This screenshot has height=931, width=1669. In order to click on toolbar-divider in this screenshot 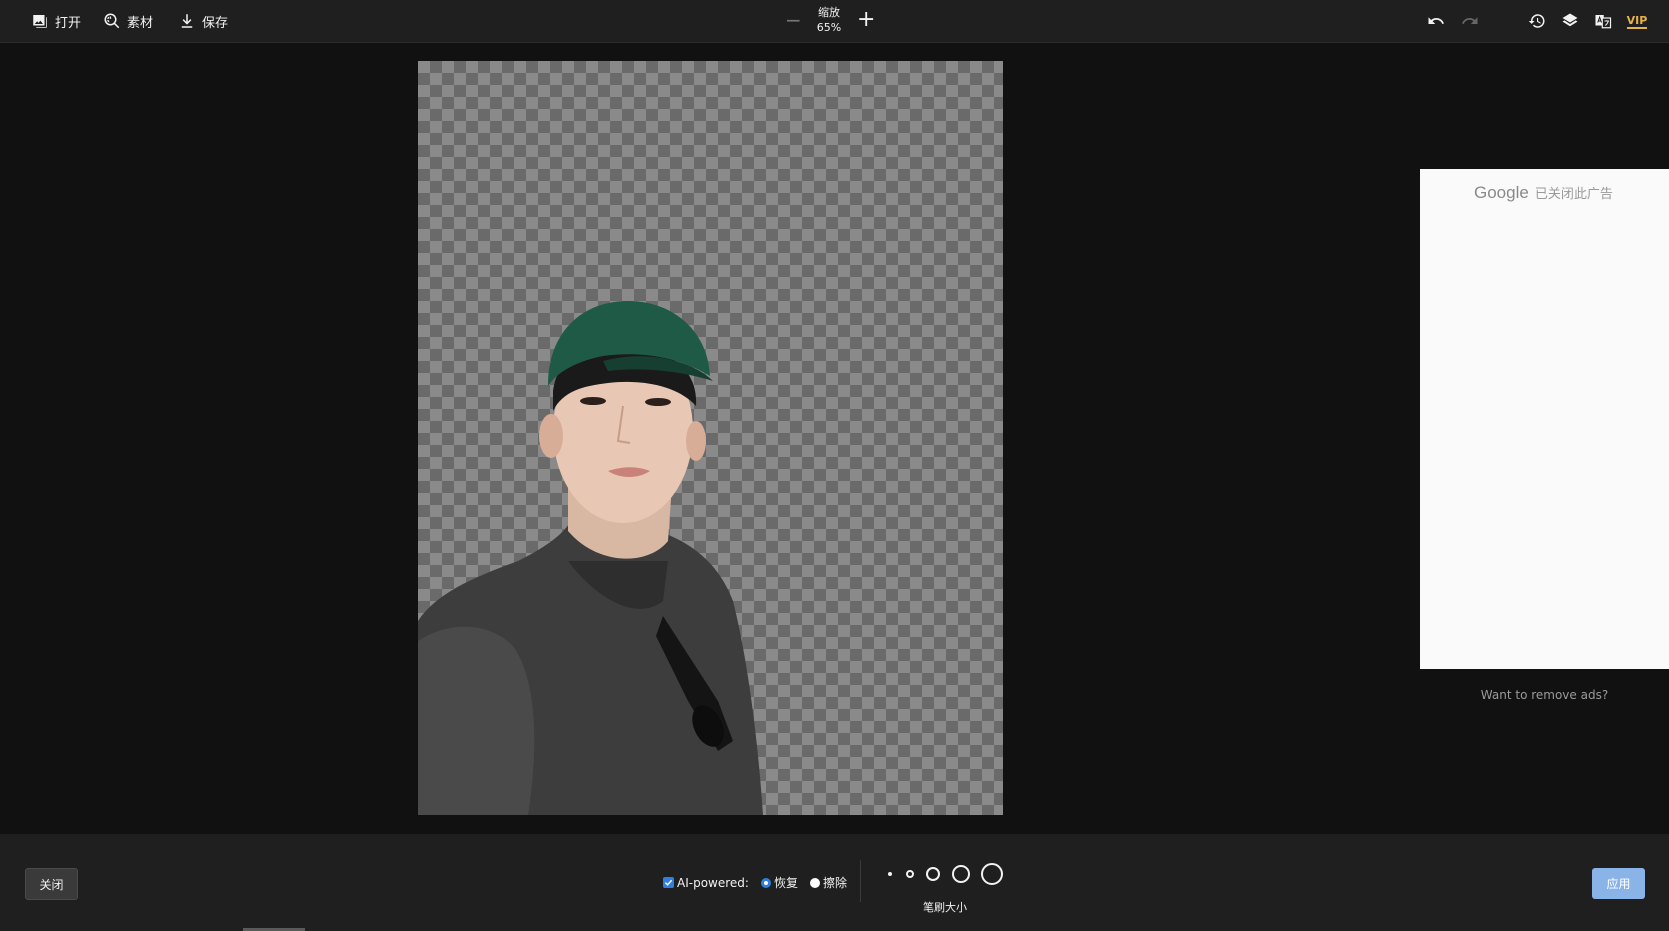, I will do `click(860, 881)`.